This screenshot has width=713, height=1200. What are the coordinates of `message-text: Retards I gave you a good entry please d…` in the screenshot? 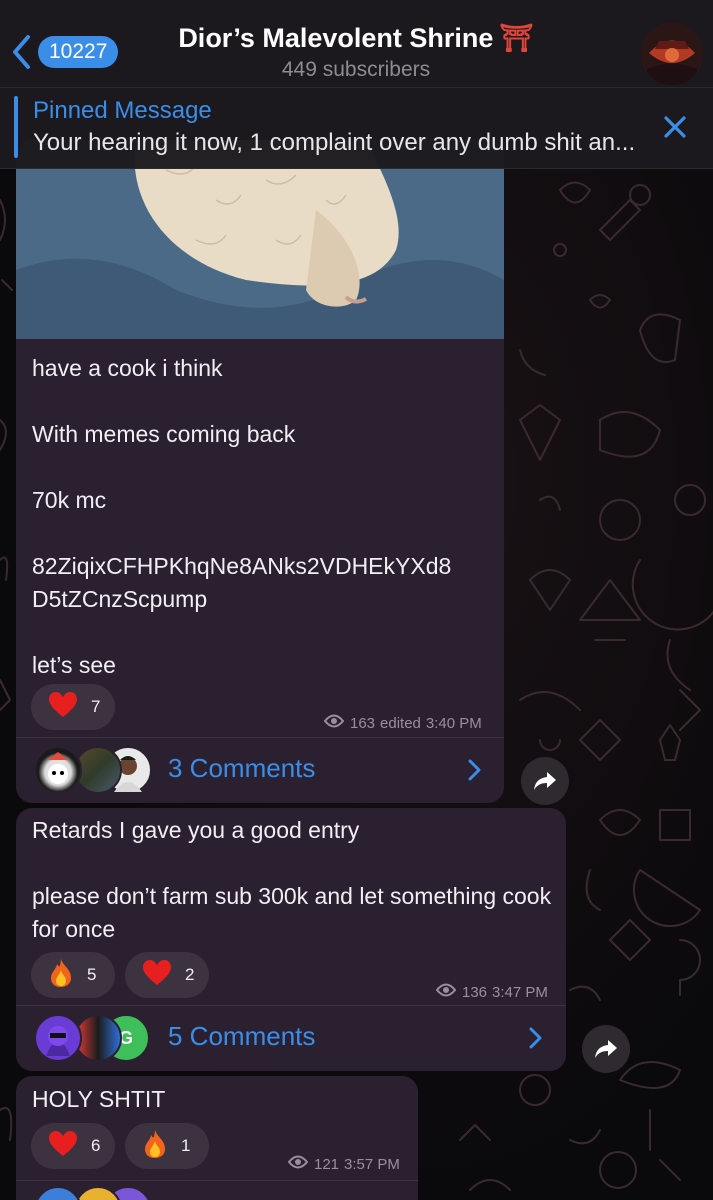 It's located at (292, 879).